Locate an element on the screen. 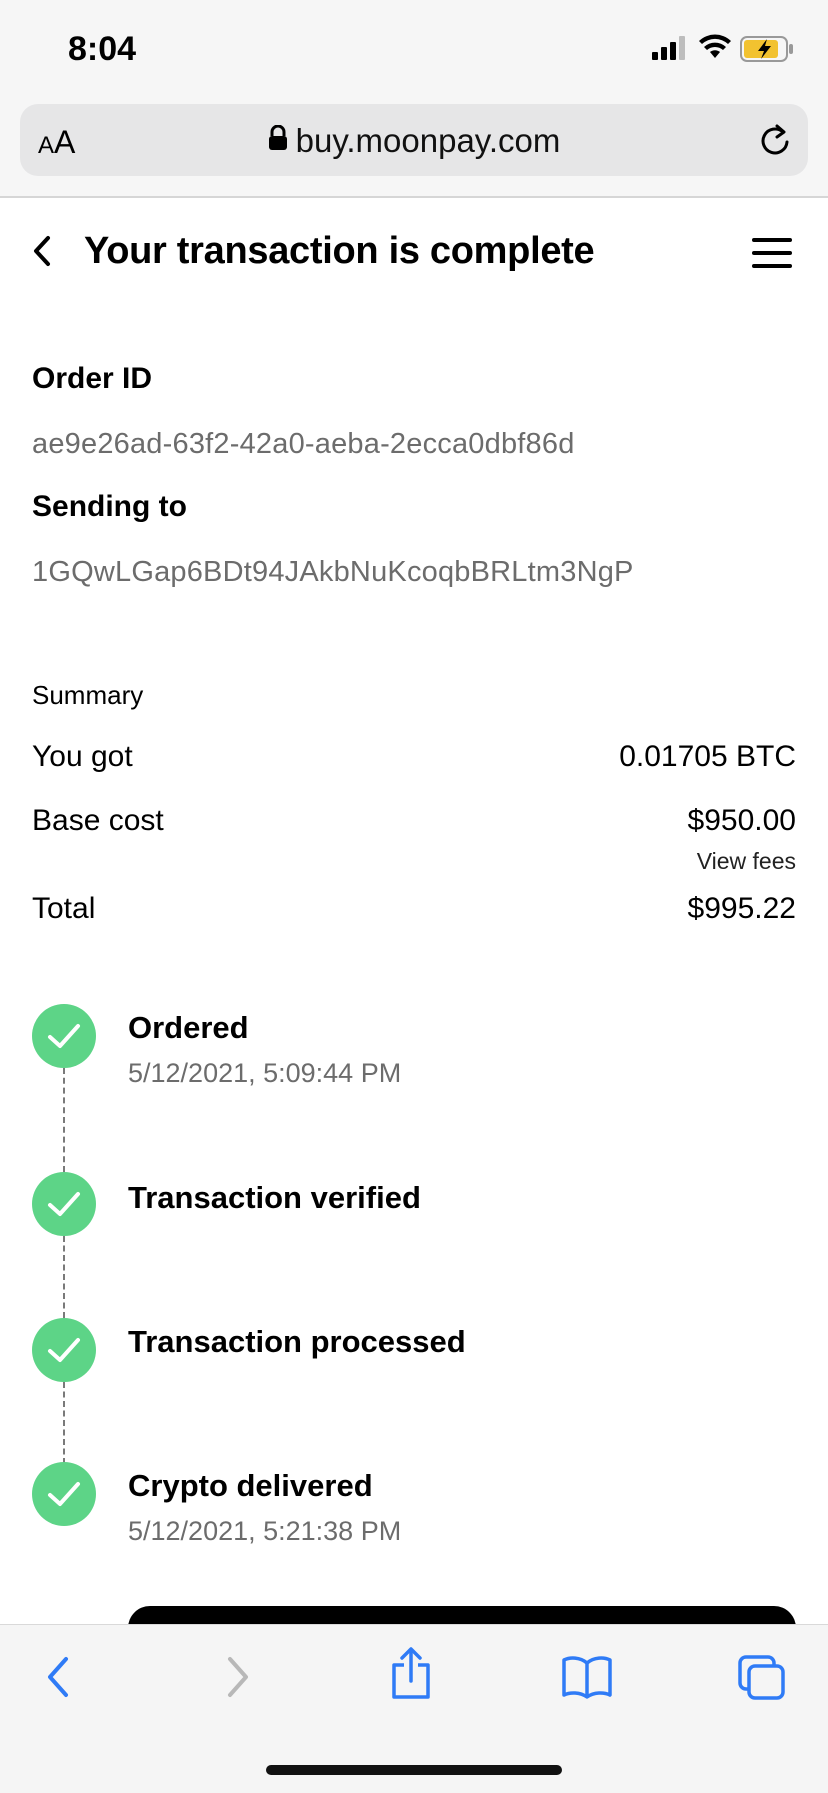 The height and width of the screenshot is (1793, 828). order-id-label: Order ID is located at coordinates (92, 378).